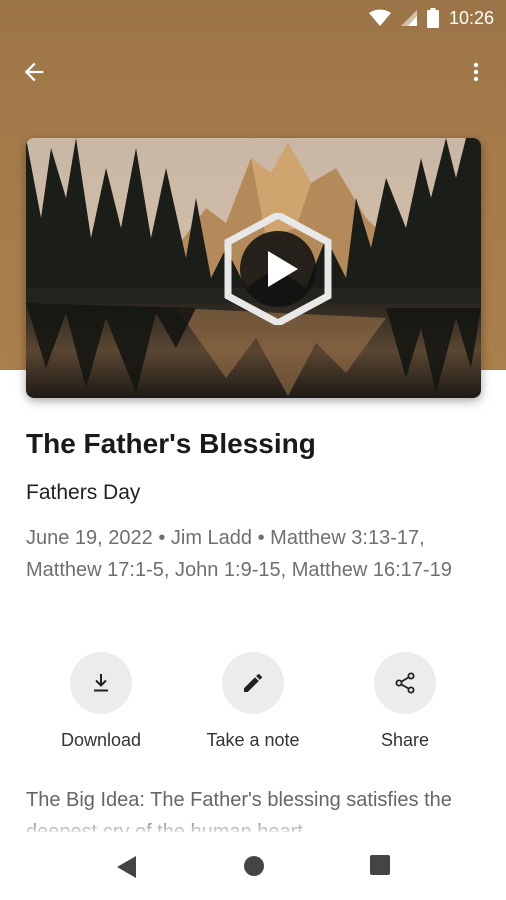 This screenshot has height=900, width=506. I want to click on pencil-icon, so click(253, 682).